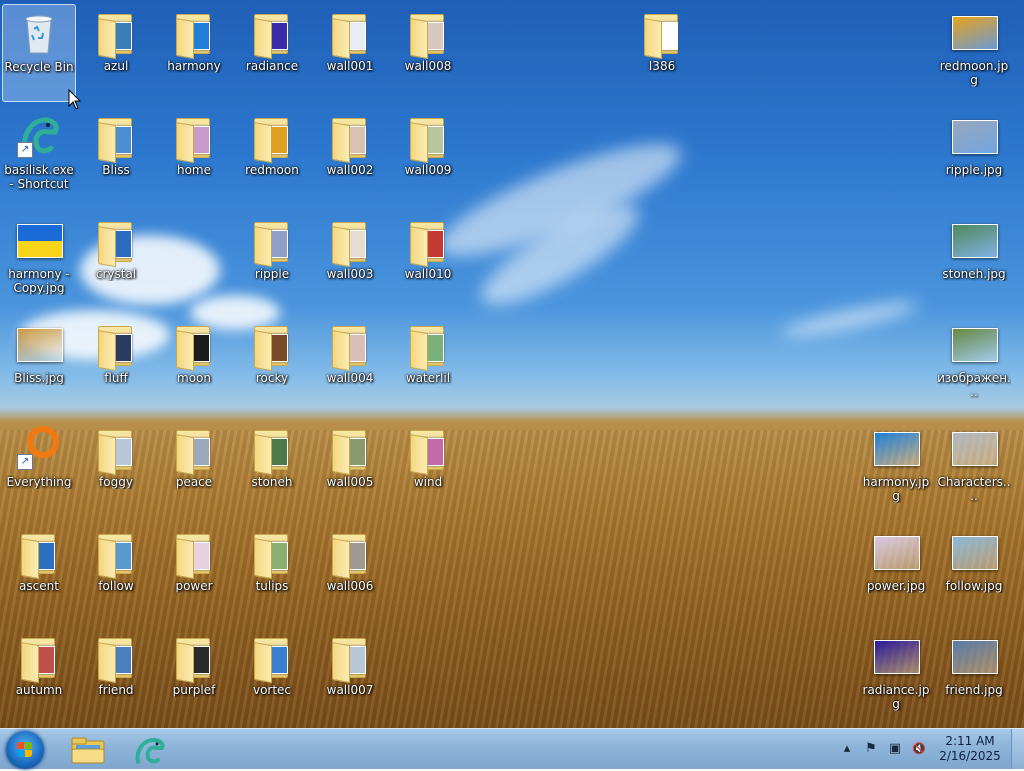 The image size is (1024, 771). What do you see at coordinates (350, 586) in the screenshot?
I see `desktop-icon-label: wall006` at bounding box center [350, 586].